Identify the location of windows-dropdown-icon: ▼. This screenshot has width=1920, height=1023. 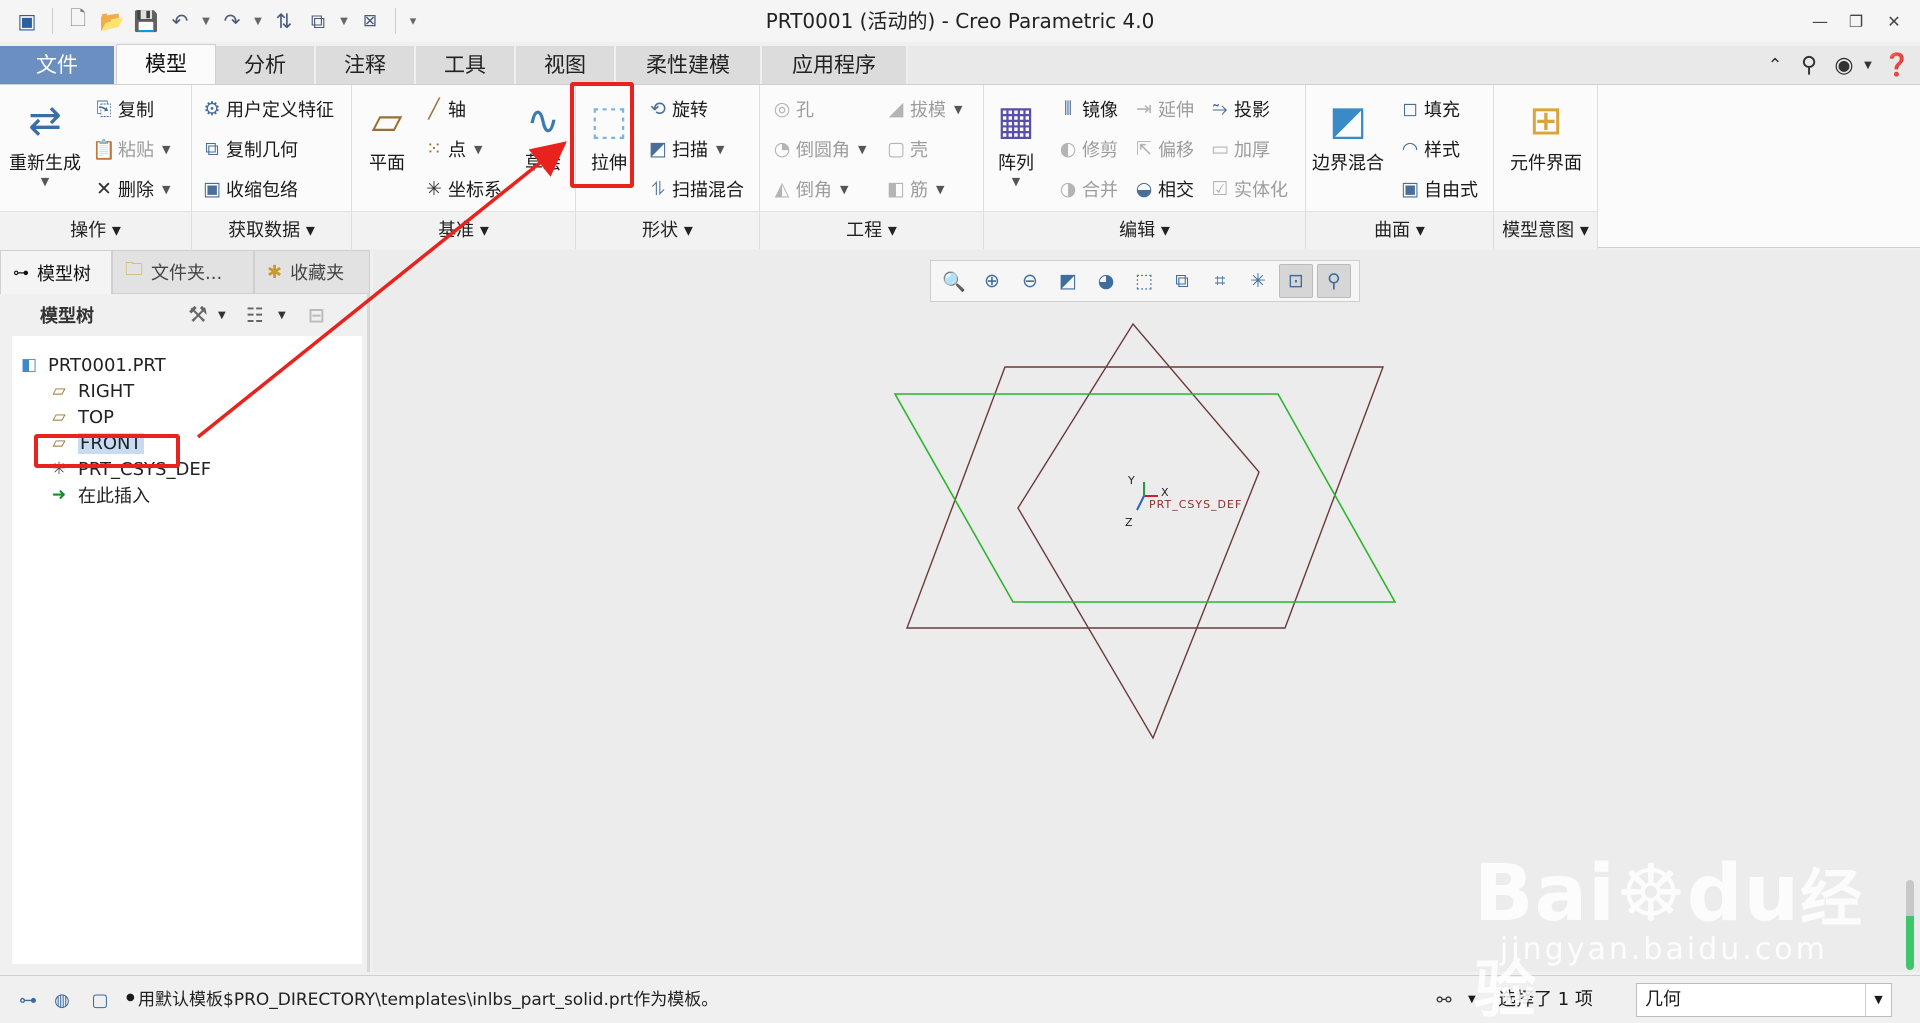
(344, 21).